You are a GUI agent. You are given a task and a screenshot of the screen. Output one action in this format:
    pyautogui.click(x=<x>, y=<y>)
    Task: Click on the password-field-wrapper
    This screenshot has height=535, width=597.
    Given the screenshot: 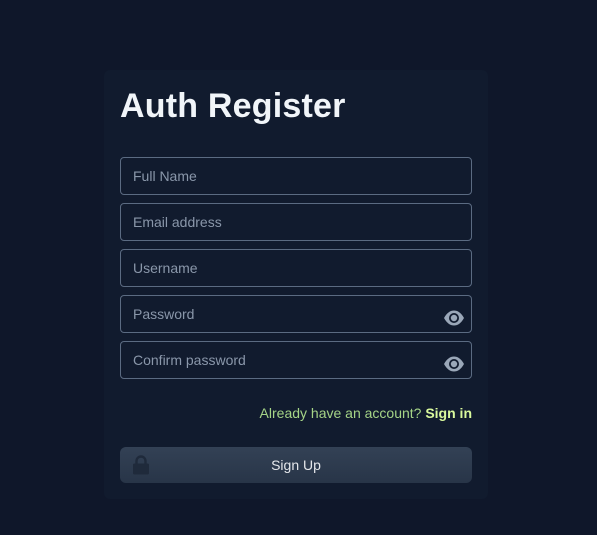 What is the action you would take?
    pyautogui.click(x=296, y=314)
    